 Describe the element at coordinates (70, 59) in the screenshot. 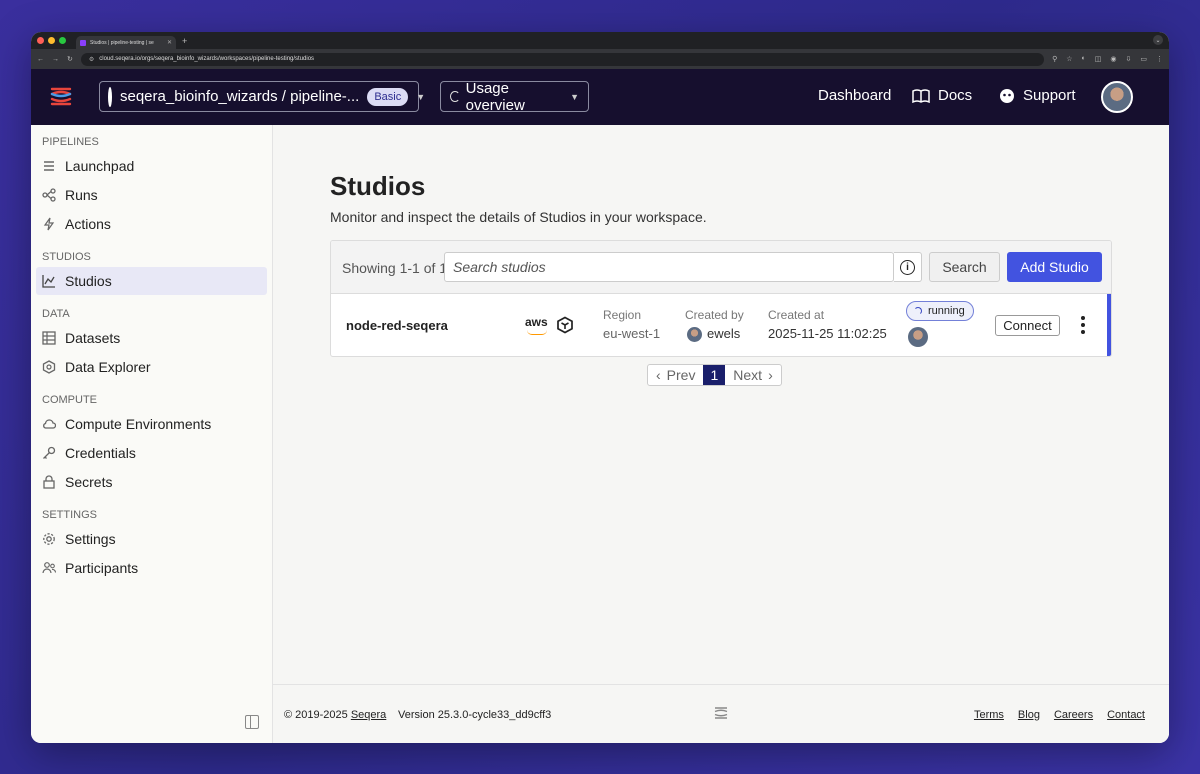

I see `reload-icon: ↻` at that location.